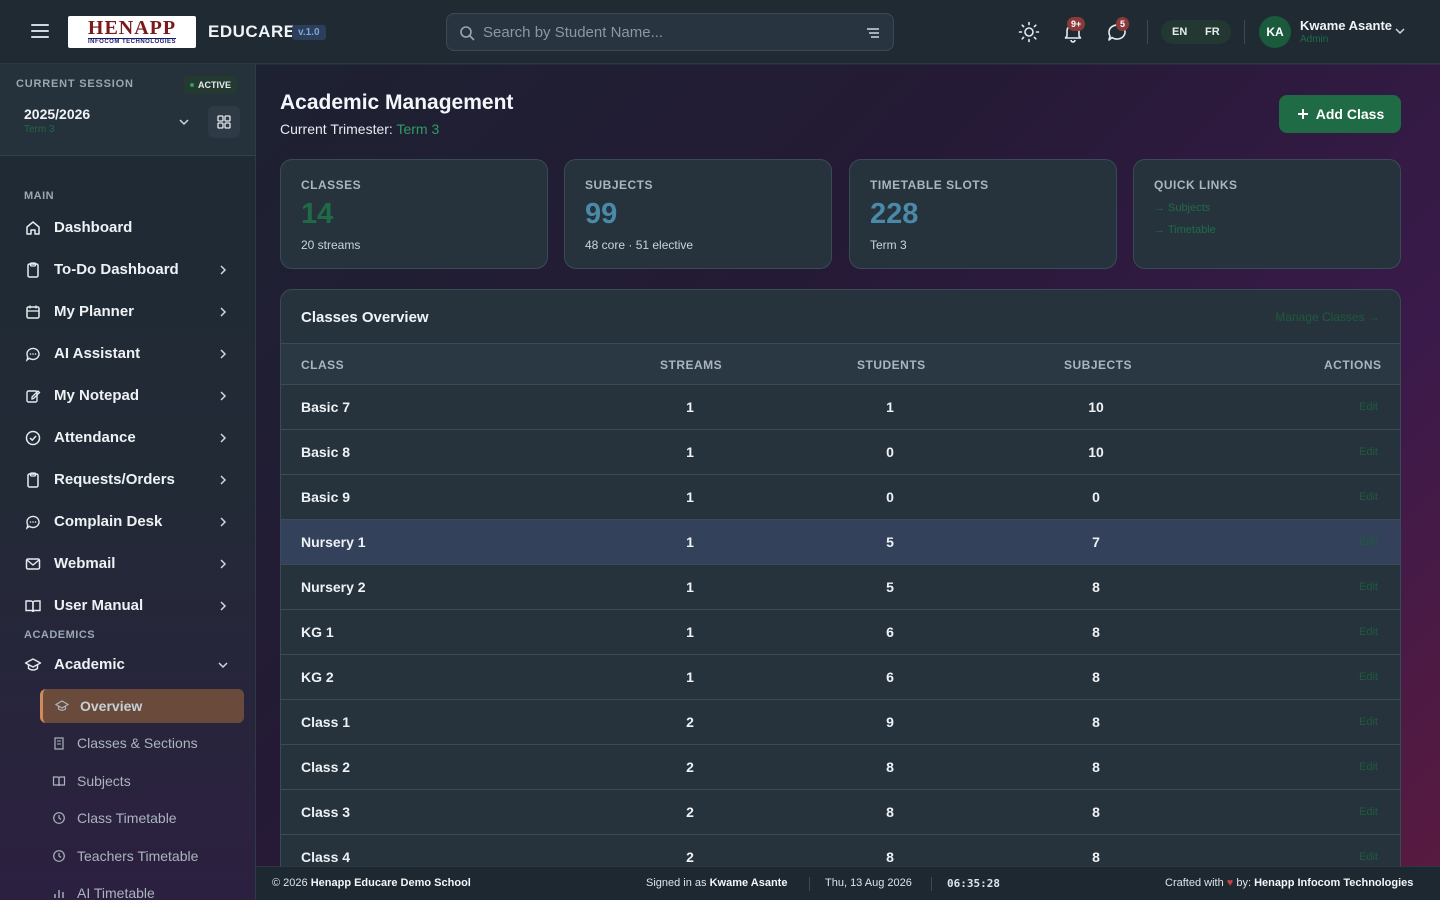 This screenshot has height=900, width=1440. What do you see at coordinates (95, 437) in the screenshot?
I see `sidebar-item-label: Attendance` at bounding box center [95, 437].